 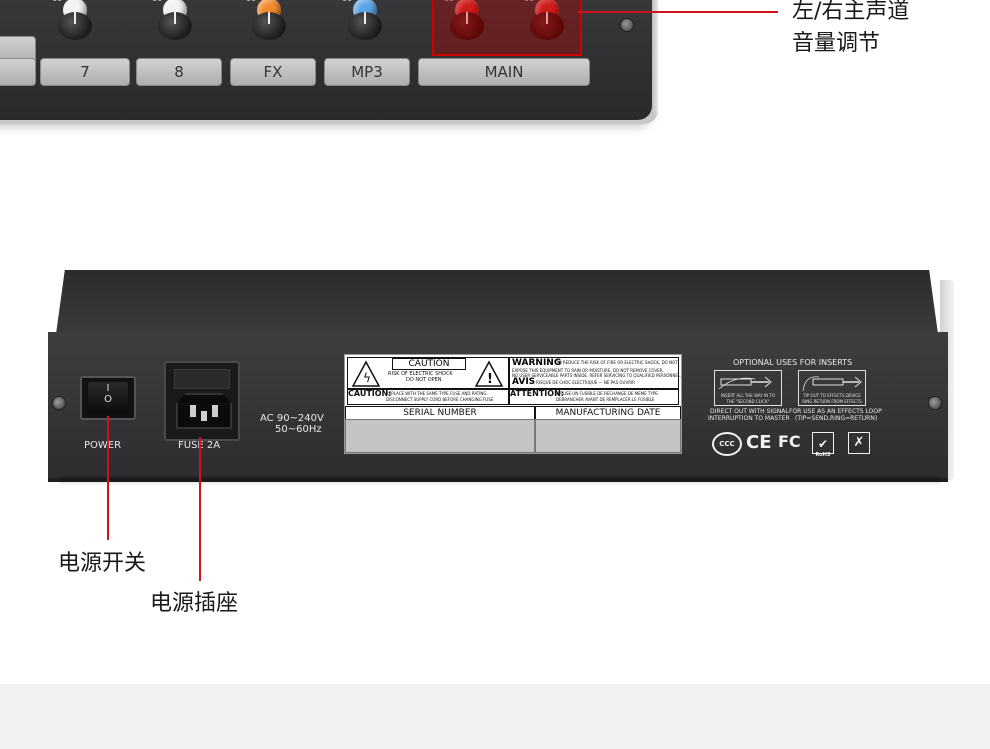 What do you see at coordinates (793, 362) in the screenshot?
I see `inserts-title: OPTIONAL USES FOR INSERTS` at bounding box center [793, 362].